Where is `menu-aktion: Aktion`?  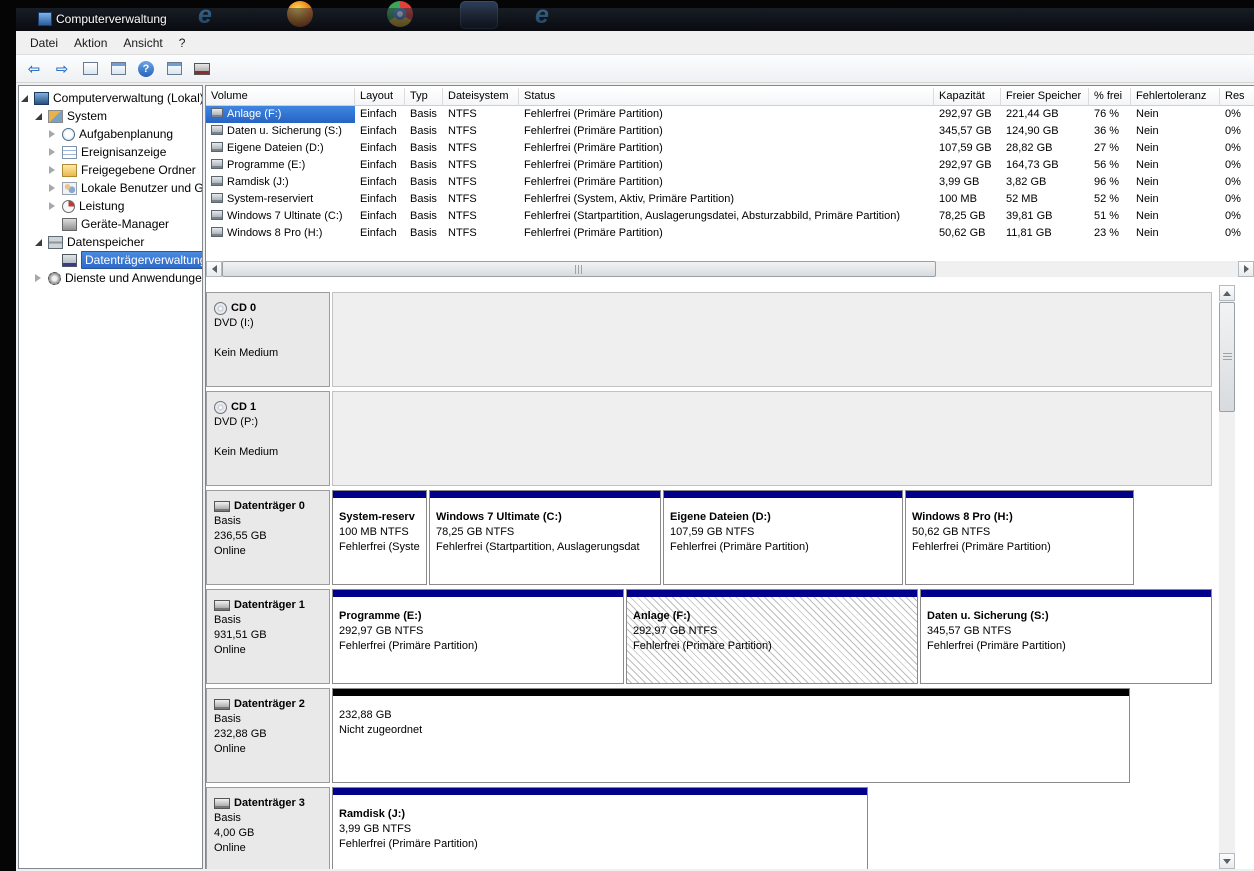
menu-aktion: Aktion is located at coordinates (90, 43).